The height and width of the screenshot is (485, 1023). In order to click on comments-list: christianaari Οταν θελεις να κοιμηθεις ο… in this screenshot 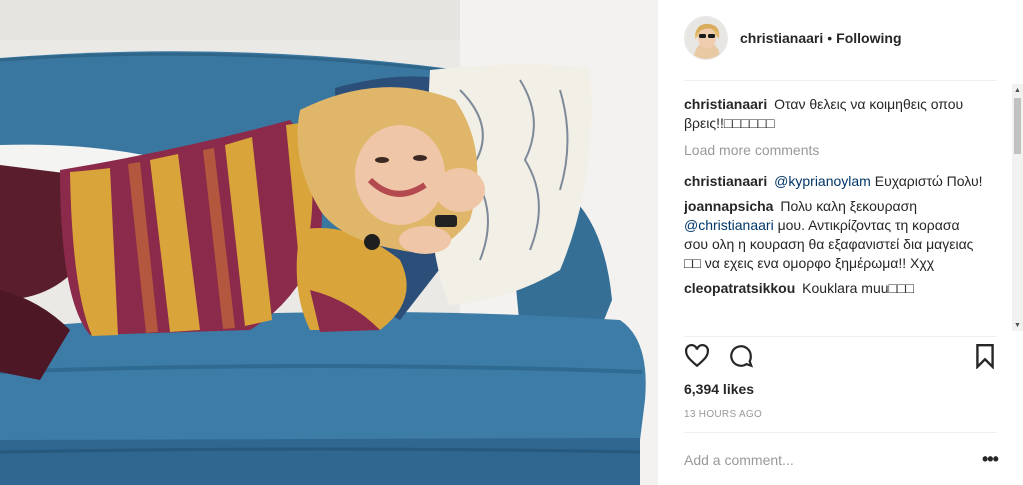, I will do `click(834, 214)`.